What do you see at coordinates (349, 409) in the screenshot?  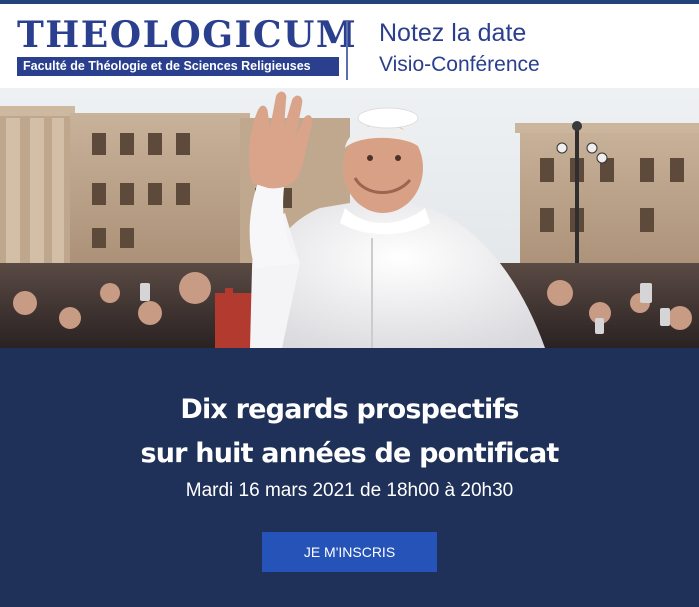 I see `event-title-line-1: Dix regards prospectifs` at bounding box center [349, 409].